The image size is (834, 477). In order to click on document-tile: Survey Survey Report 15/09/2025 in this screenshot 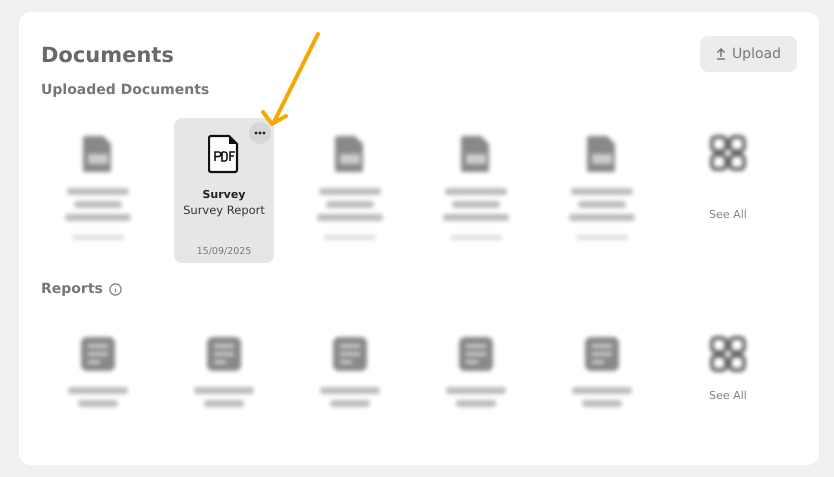, I will do `click(224, 190)`.